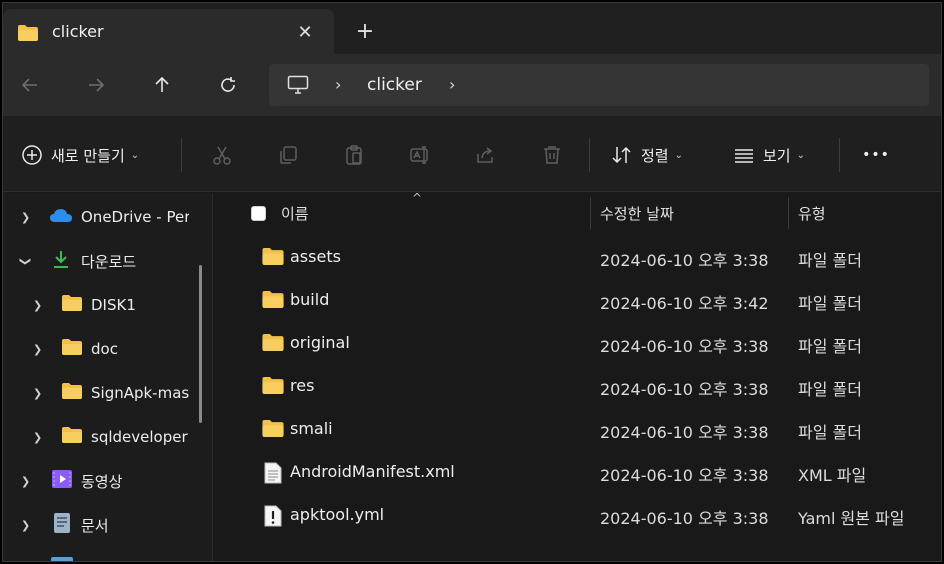 This screenshot has height=564, width=944. Describe the element at coordinates (637, 213) in the screenshot. I see `column-header-date: 수정한 날짜` at that location.